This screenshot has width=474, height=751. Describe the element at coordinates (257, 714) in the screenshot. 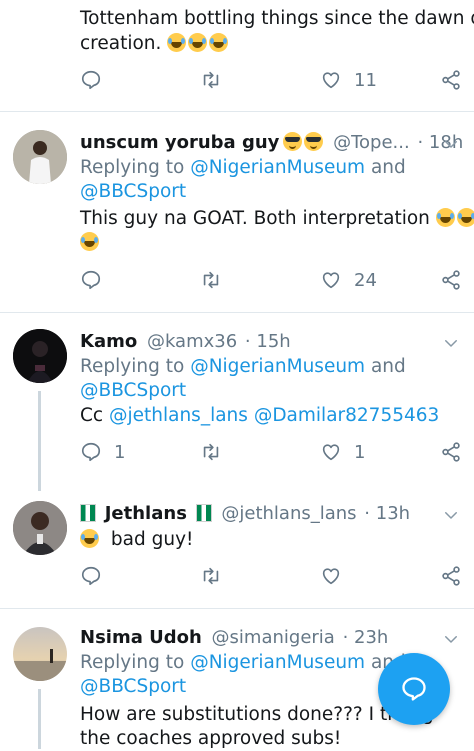

I see `tweet-body: How are substitutions done??? I thoug` at that location.